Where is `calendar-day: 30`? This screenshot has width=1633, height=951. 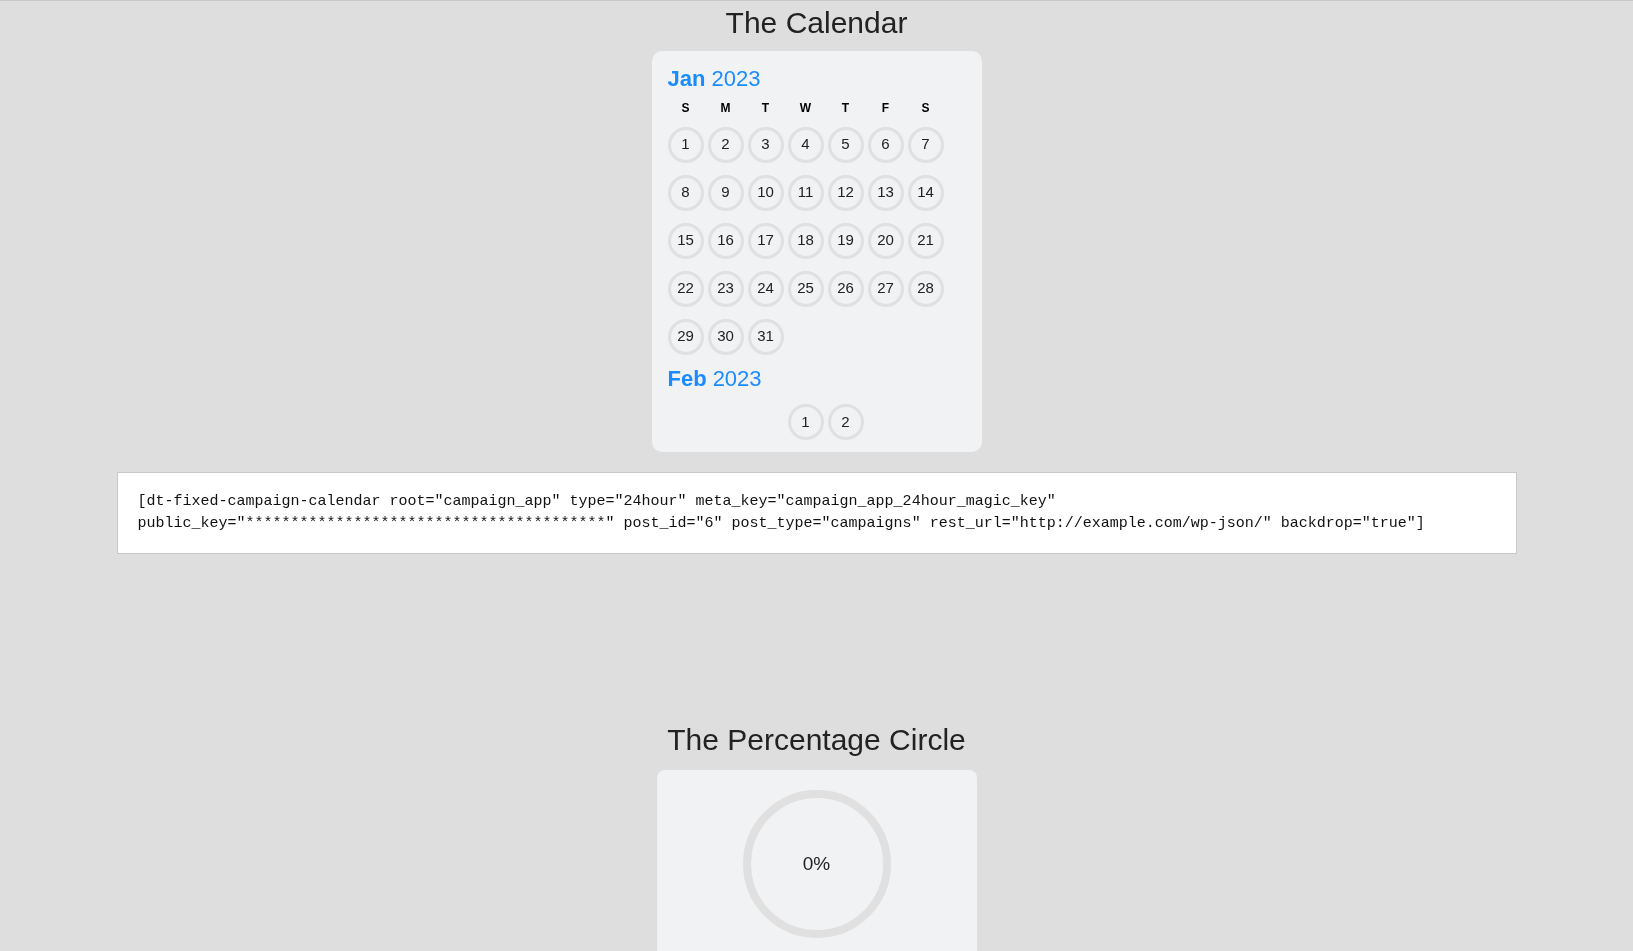 calendar-day: 30 is located at coordinates (725, 336).